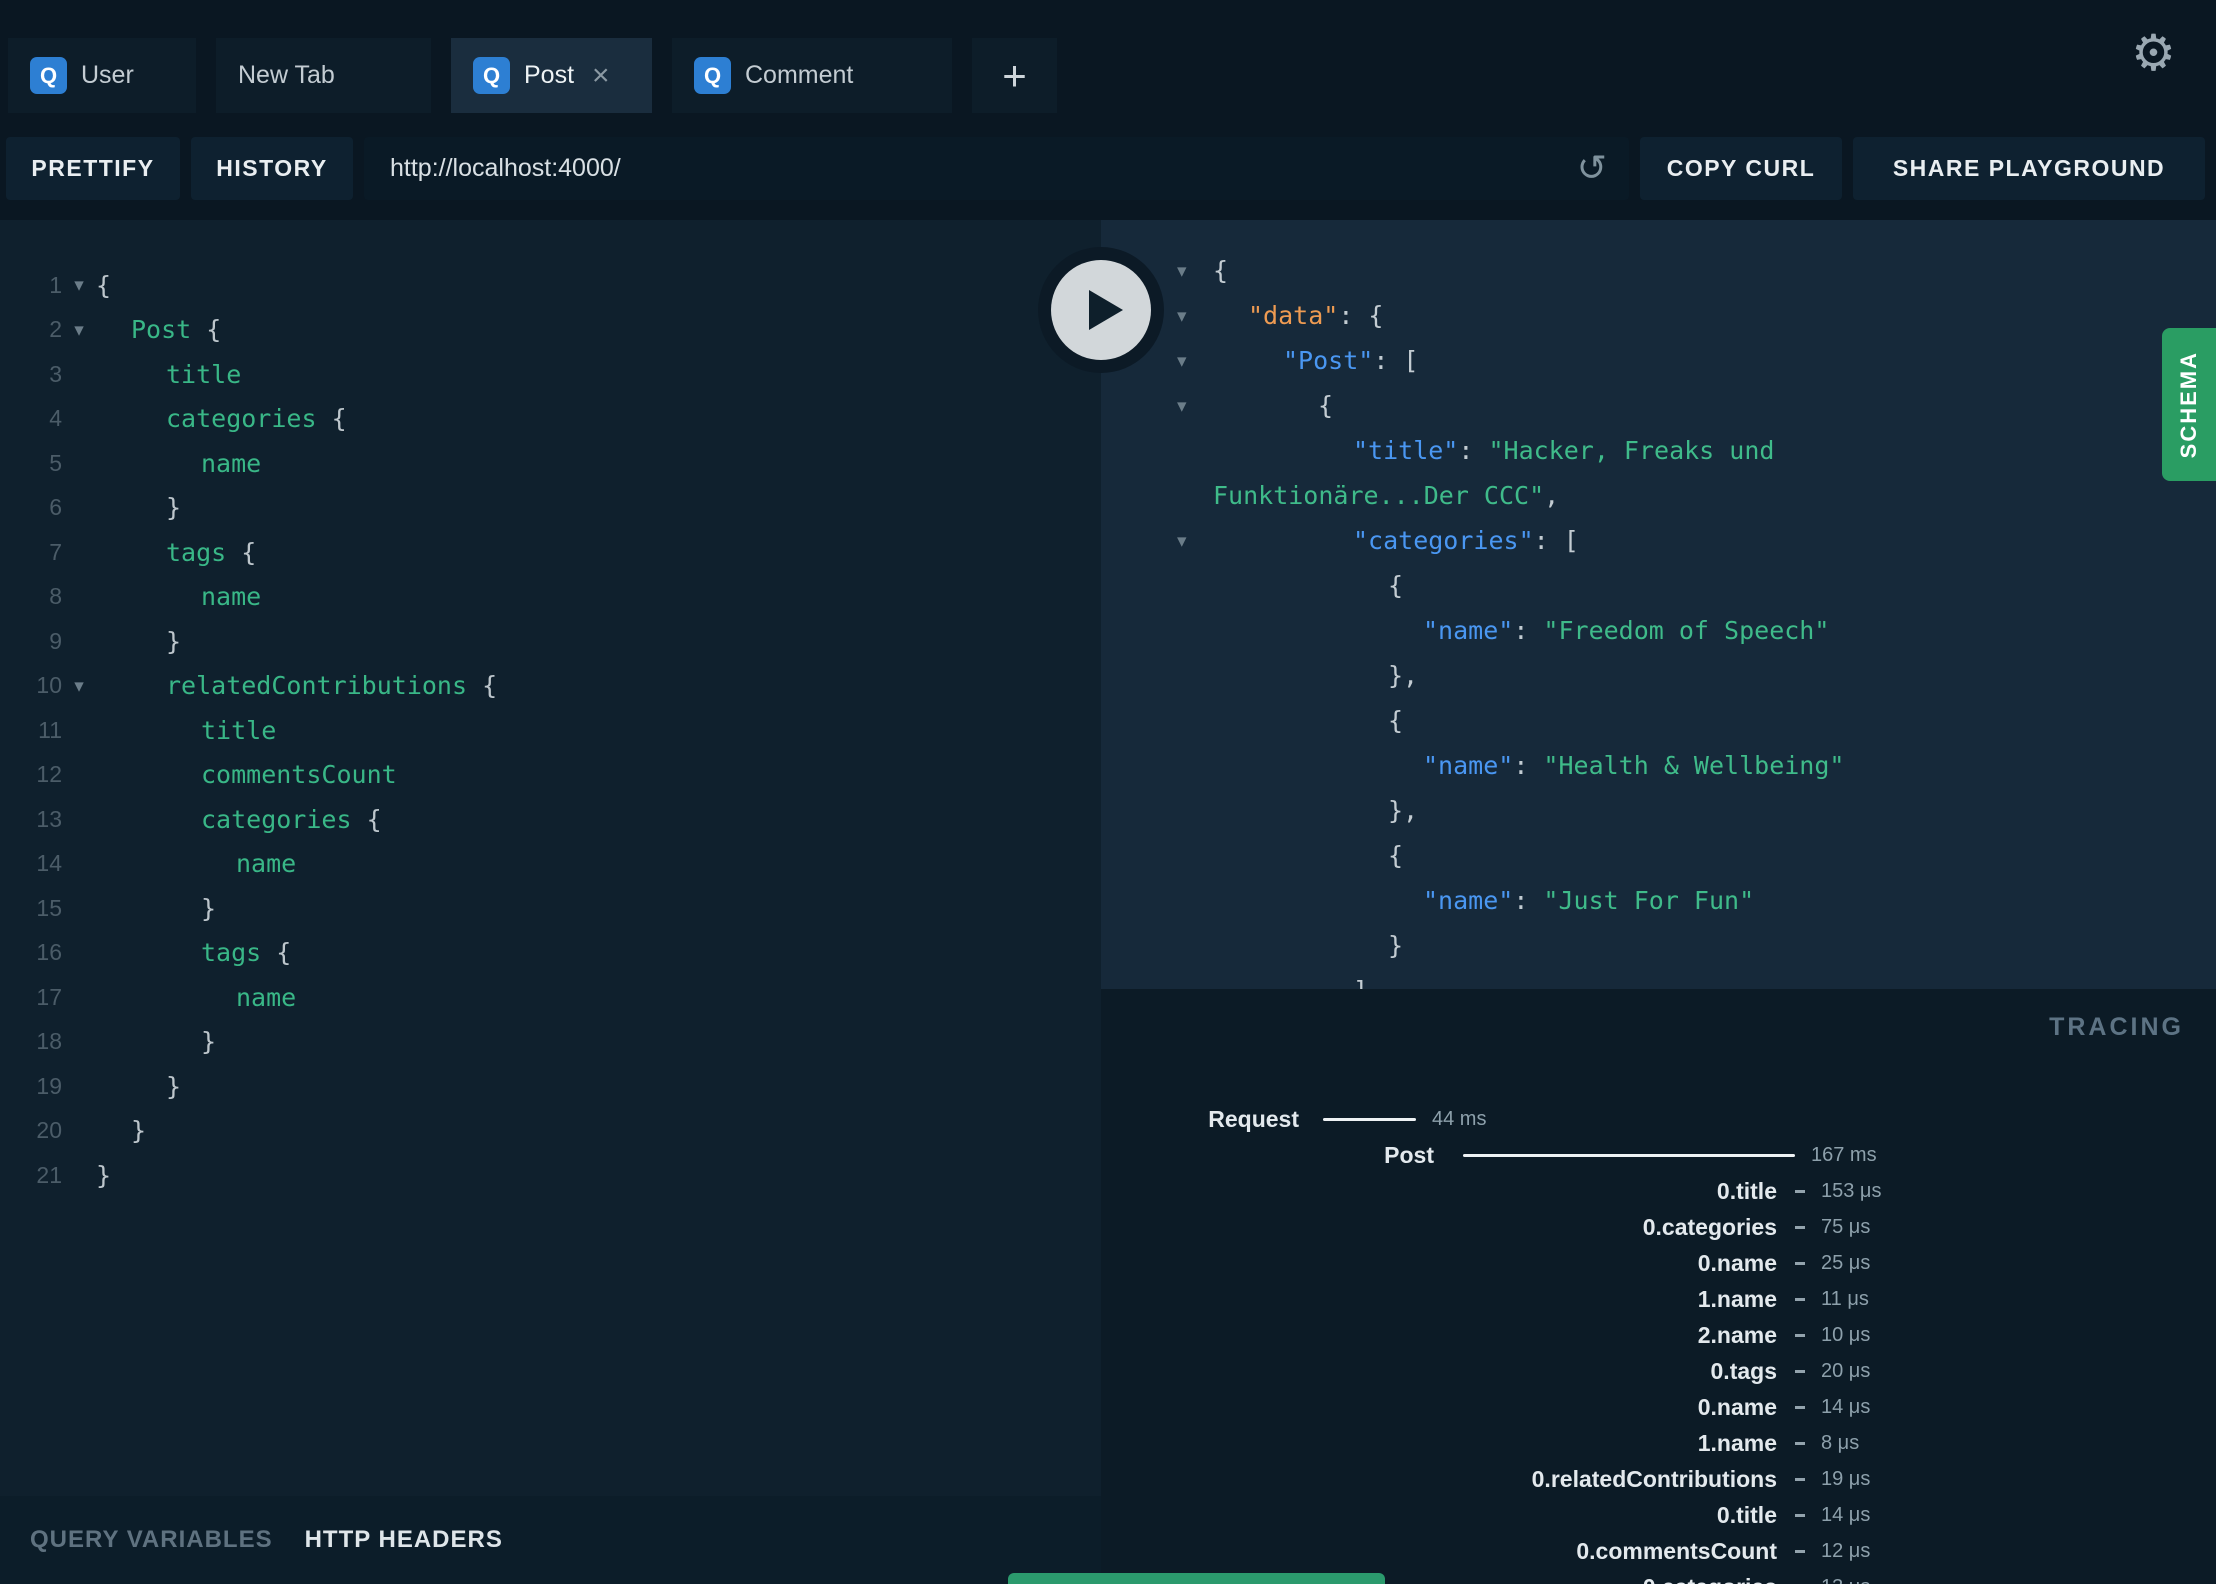 This screenshot has height=1584, width=2216. What do you see at coordinates (550, 285) in the screenshot?
I see `code-line: 1 ▾{` at bounding box center [550, 285].